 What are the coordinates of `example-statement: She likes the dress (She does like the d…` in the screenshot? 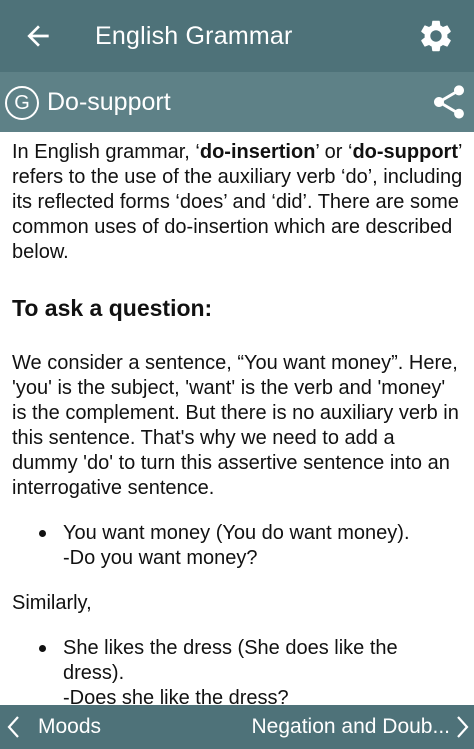 It's located at (230, 660).